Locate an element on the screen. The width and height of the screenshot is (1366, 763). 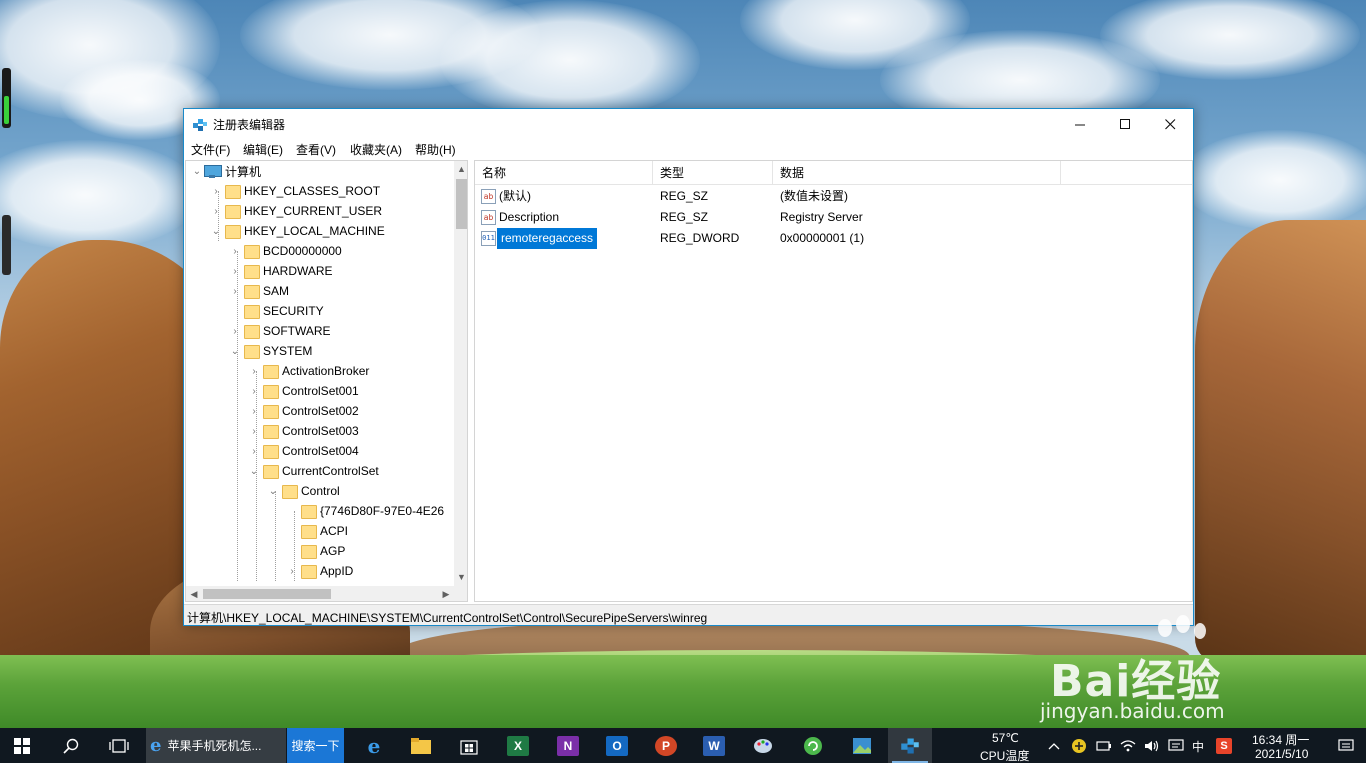
taskbar-paint is located at coordinates (763, 745).